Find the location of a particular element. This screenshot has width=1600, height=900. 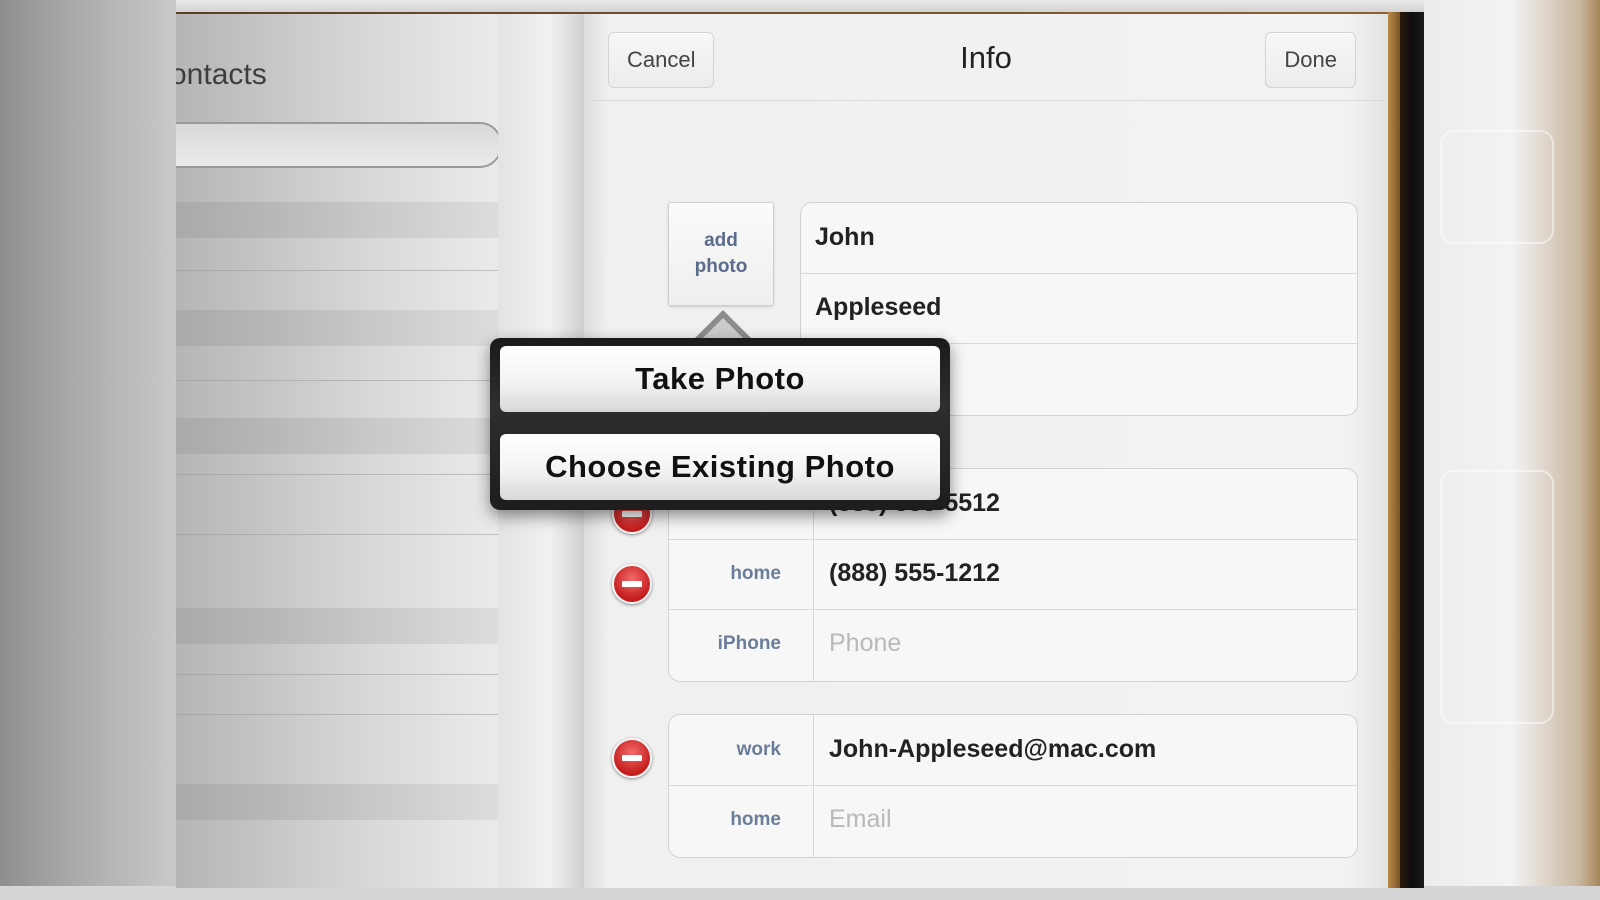

email-value-work: John-Appleseed@mac.com is located at coordinates (993, 749).